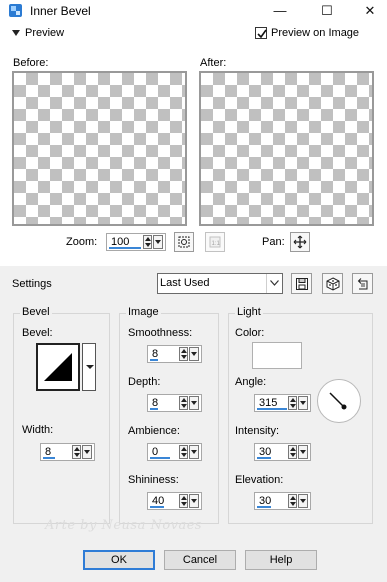 The image size is (387, 582). What do you see at coordinates (89, 367) in the screenshot?
I see `bevel-dropdown` at bounding box center [89, 367].